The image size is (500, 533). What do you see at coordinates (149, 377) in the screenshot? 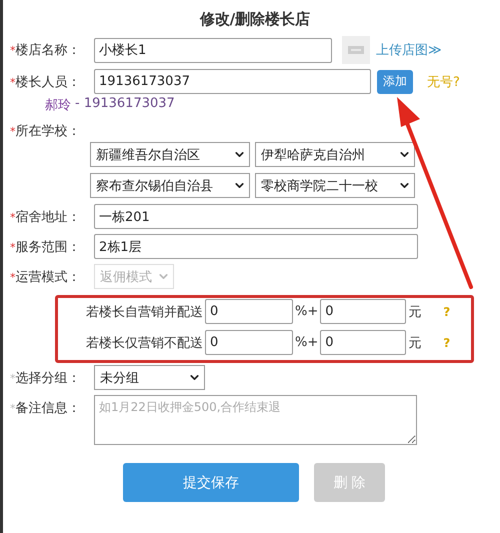
I see `dropdown: 未分组` at bounding box center [149, 377].